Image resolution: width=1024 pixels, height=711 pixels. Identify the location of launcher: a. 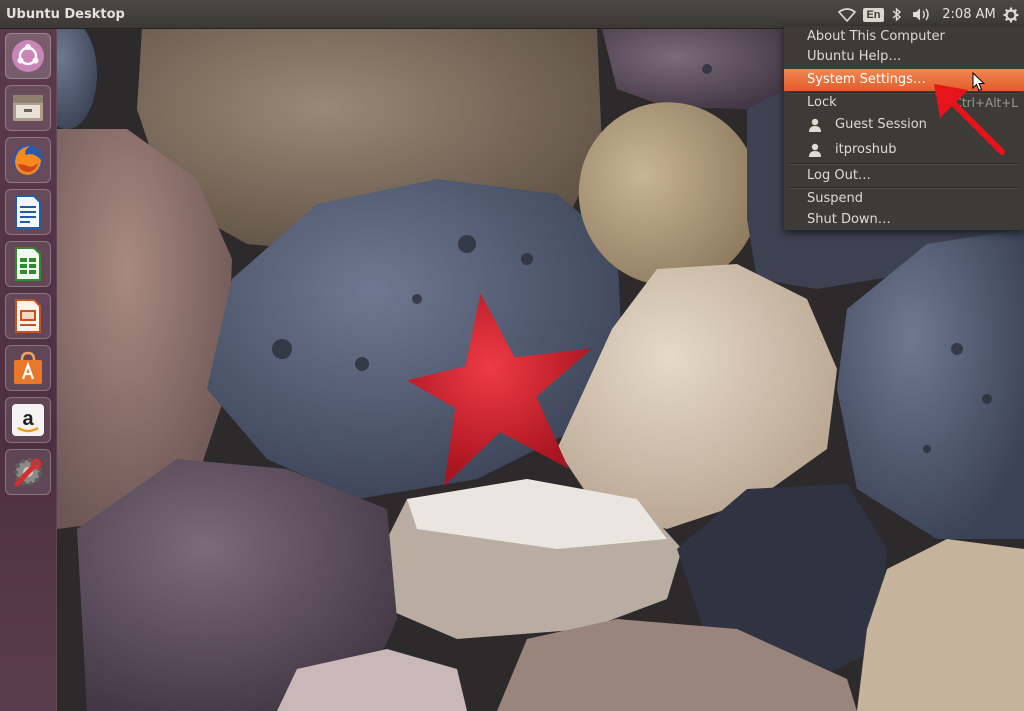
(28, 370).